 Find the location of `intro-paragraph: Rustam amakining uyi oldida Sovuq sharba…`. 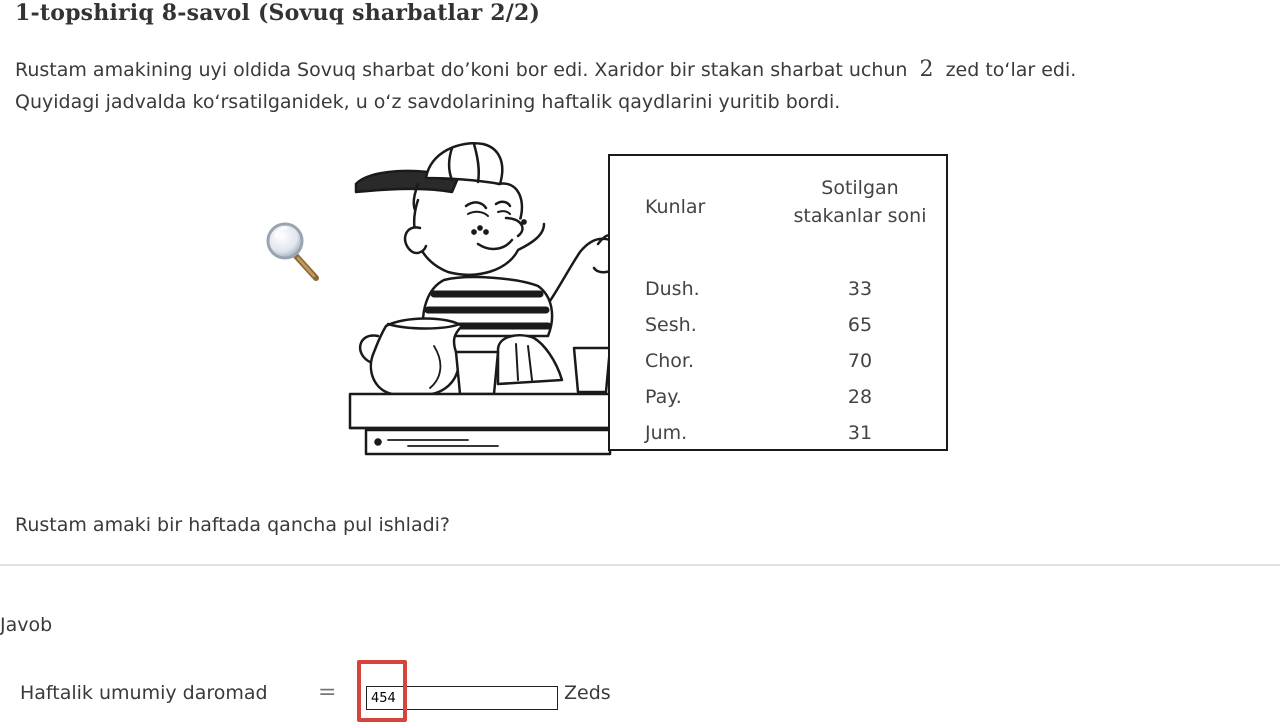

intro-paragraph: Rustam amakining uyi oldida Sovuq sharba… is located at coordinates (640, 86).